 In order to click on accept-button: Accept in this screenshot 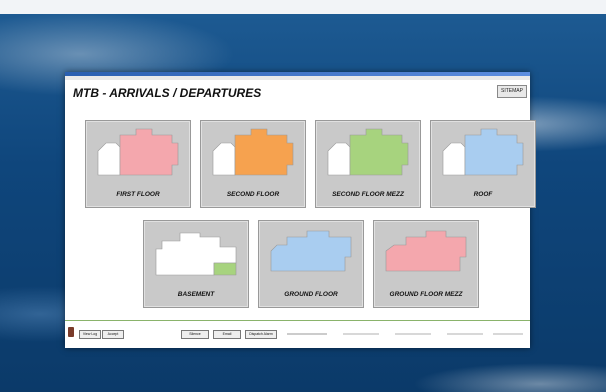, I will do `click(113, 334)`.